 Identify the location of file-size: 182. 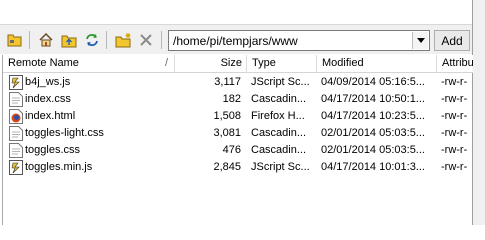
(231, 99).